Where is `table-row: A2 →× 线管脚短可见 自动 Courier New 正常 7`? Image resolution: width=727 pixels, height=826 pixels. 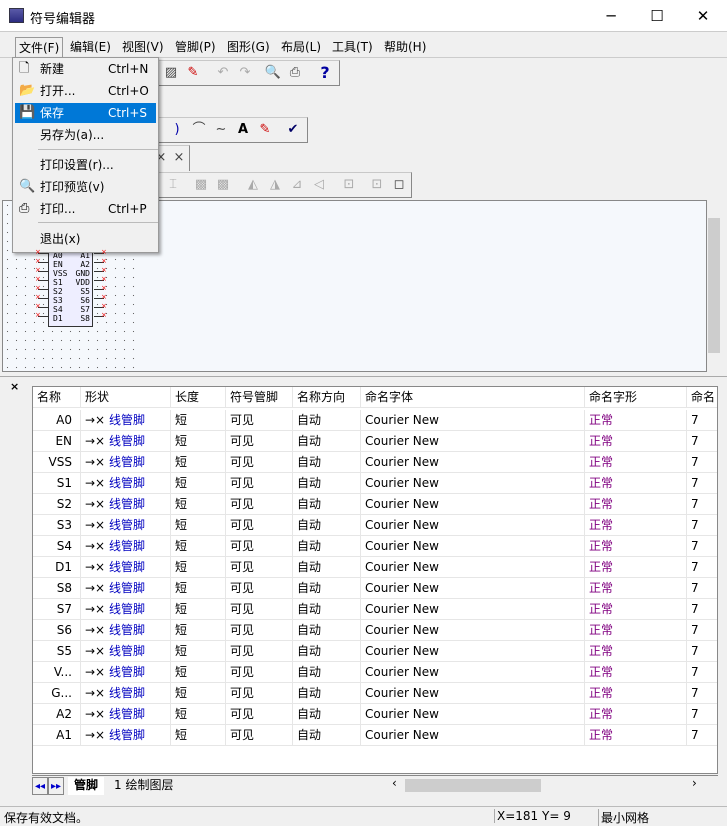 table-row: A2 →× 线管脚短可见 自动 Courier New 正常 7 is located at coordinates (375, 714).